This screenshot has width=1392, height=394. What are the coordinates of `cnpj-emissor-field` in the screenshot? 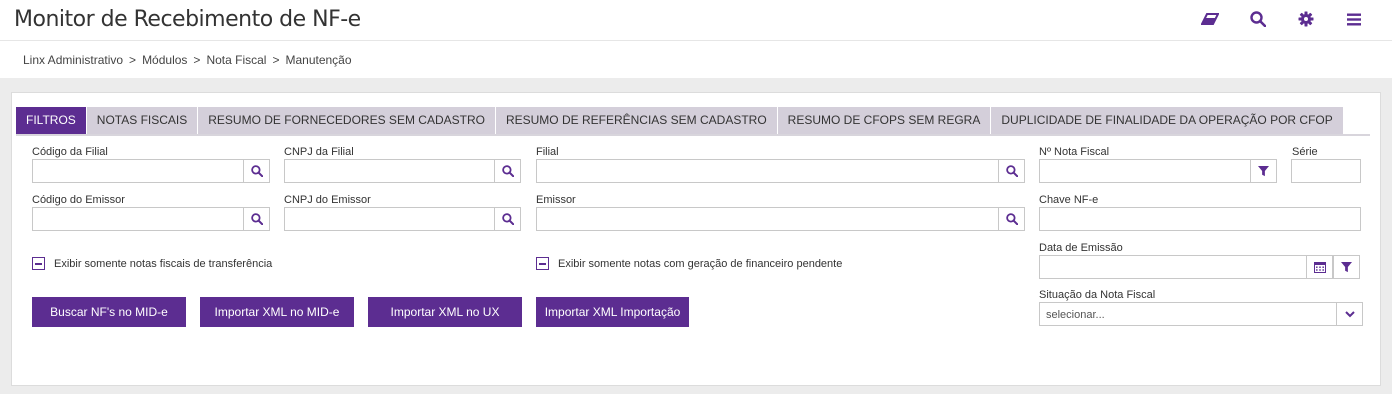 It's located at (402, 219).